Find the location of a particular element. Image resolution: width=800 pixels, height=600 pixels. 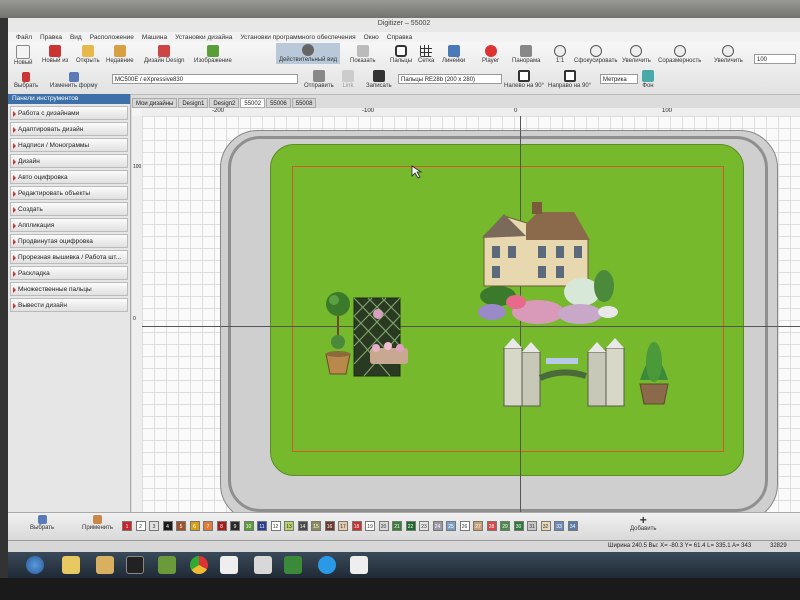

color-swatch: 3 is located at coordinates (154, 526).